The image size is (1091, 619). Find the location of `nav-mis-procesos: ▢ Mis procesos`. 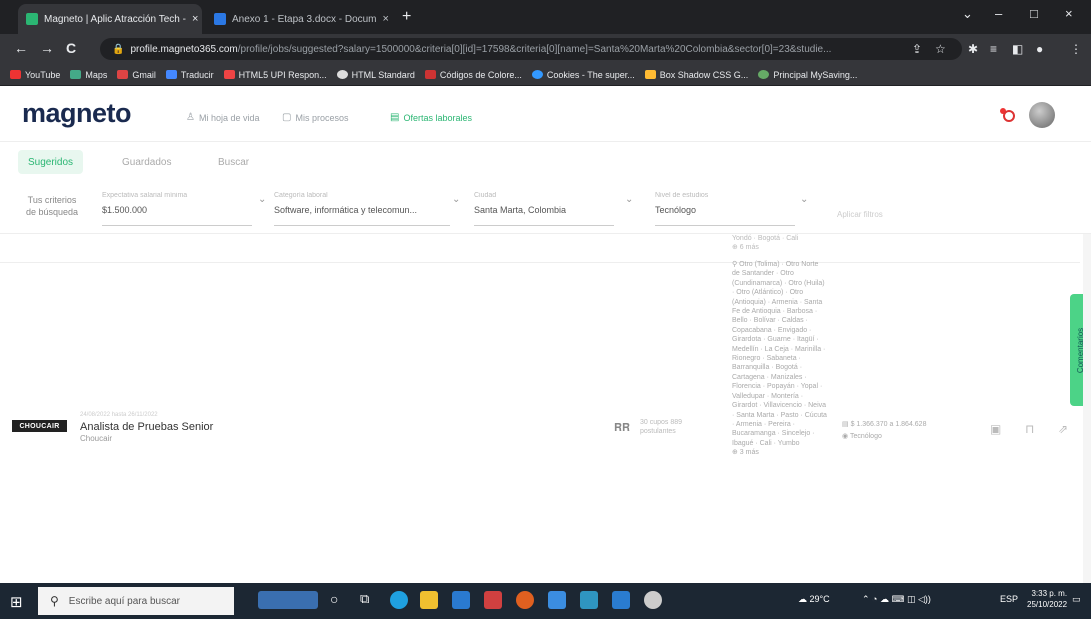

nav-mis-procesos: ▢ Mis procesos is located at coordinates (315, 117).